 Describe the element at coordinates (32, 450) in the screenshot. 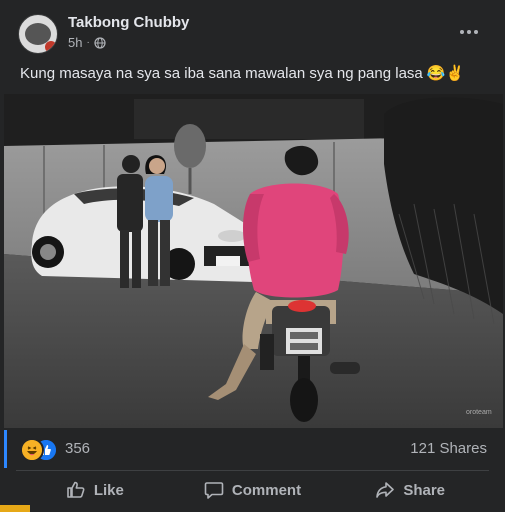

I see `haha-icon` at that location.